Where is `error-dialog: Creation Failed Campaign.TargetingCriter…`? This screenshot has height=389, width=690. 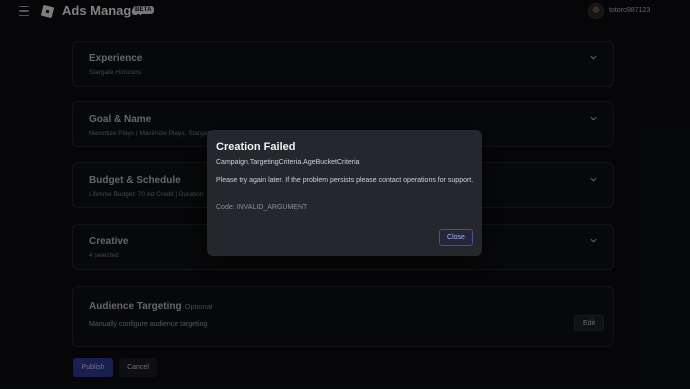 error-dialog: Creation Failed Campaign.TargetingCriter… is located at coordinates (344, 193).